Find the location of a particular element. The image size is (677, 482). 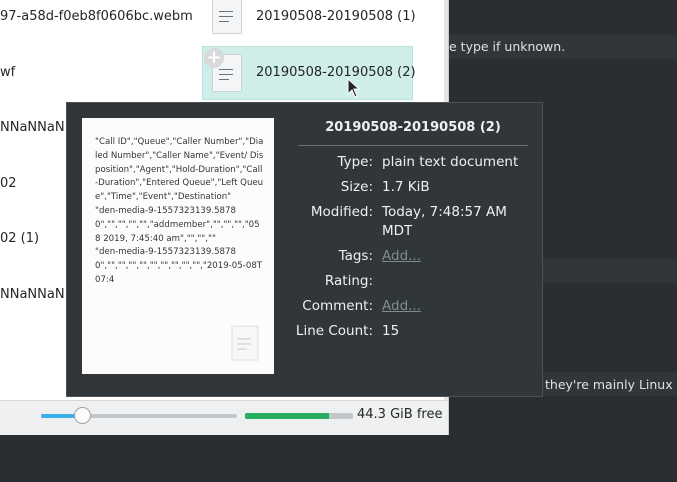

modified-value: Today, 7:48:57 AM is located at coordinates (444, 212).